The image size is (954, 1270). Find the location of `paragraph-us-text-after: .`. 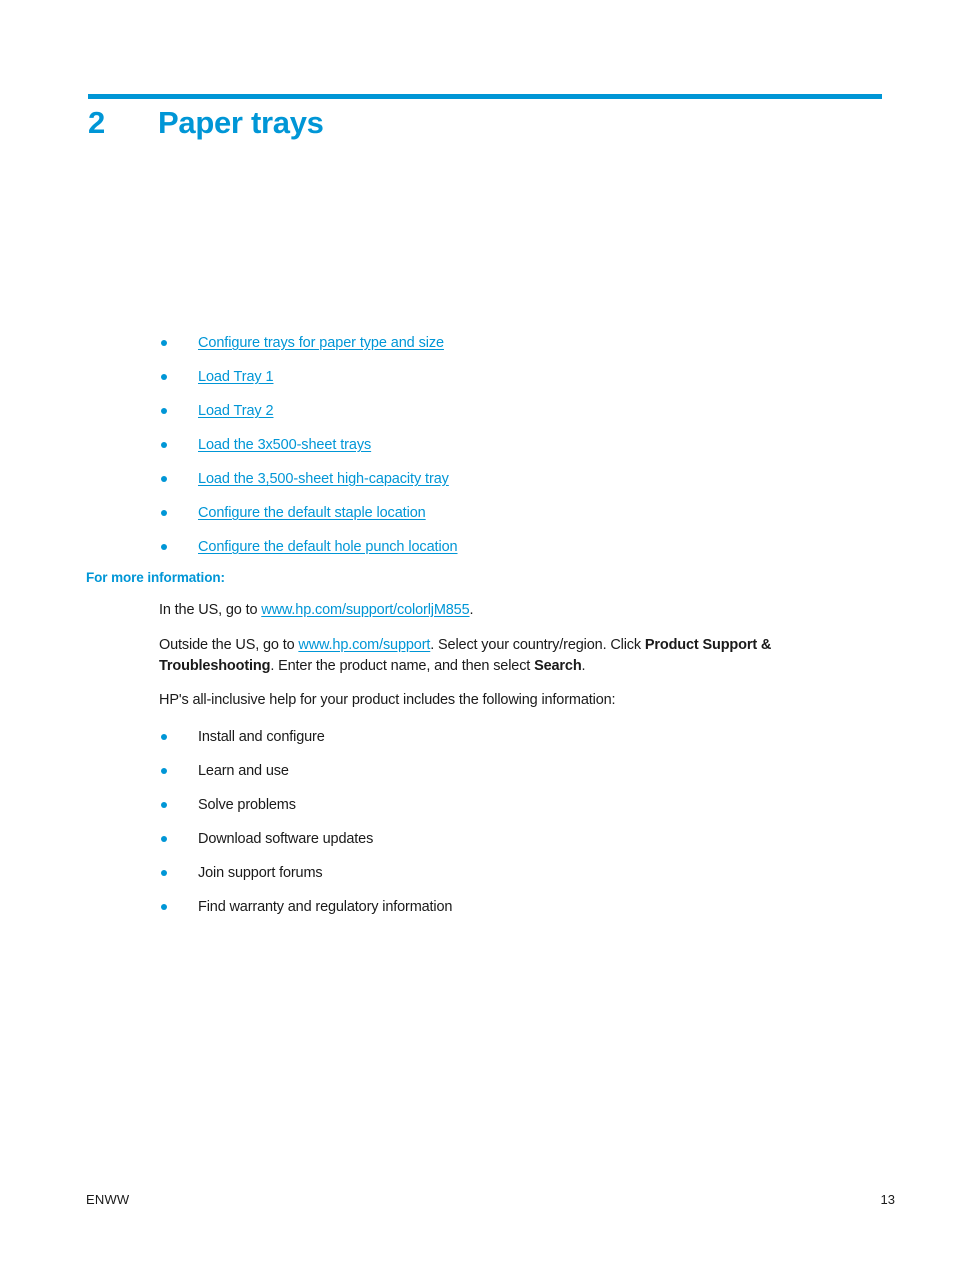

paragraph-us-text-after: . is located at coordinates (471, 610).